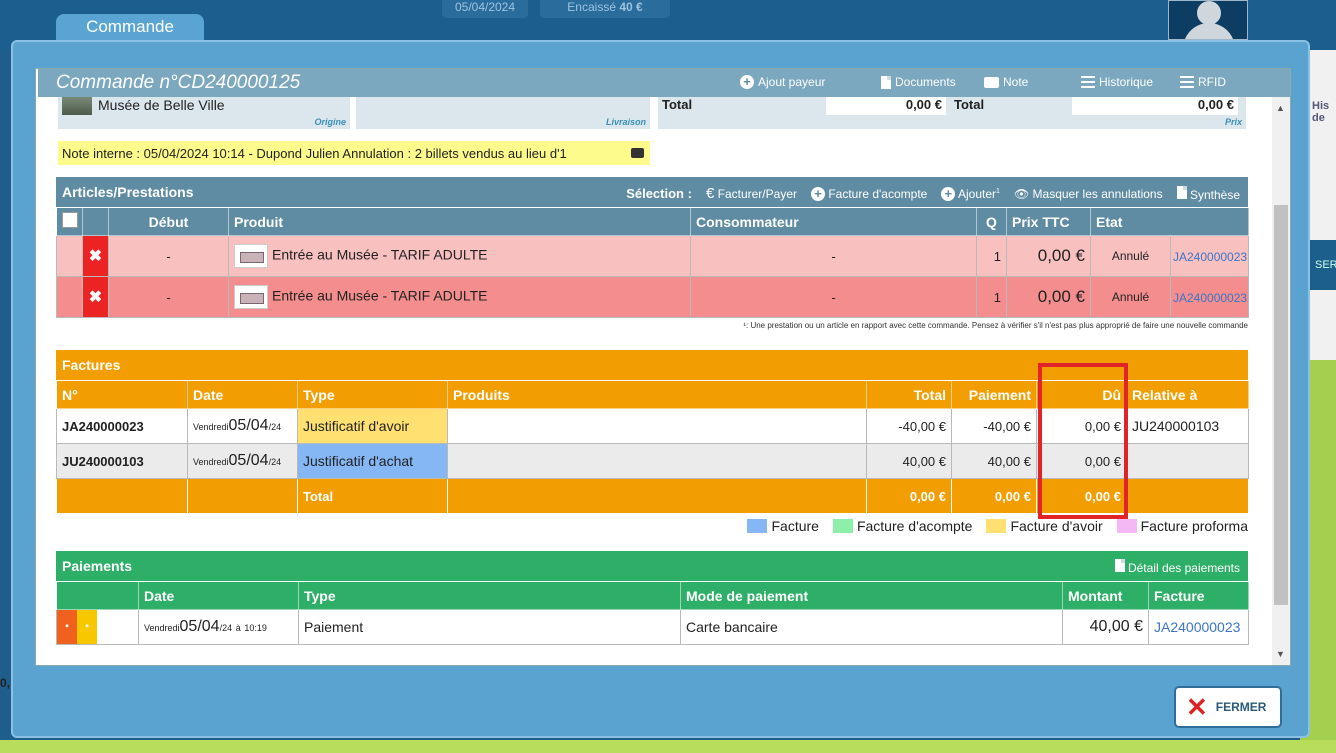  Describe the element at coordinates (625, 122) in the screenshot. I see `livraison-label: Livraison` at that location.